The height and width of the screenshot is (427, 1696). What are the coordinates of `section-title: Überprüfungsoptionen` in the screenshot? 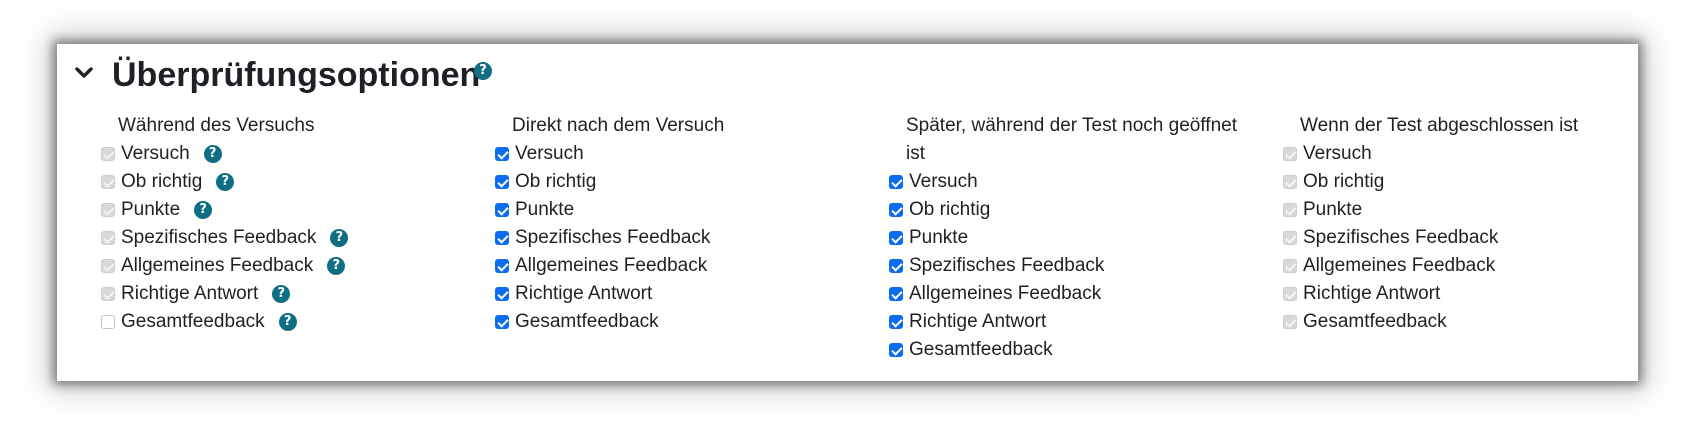 It's located at (296, 75).